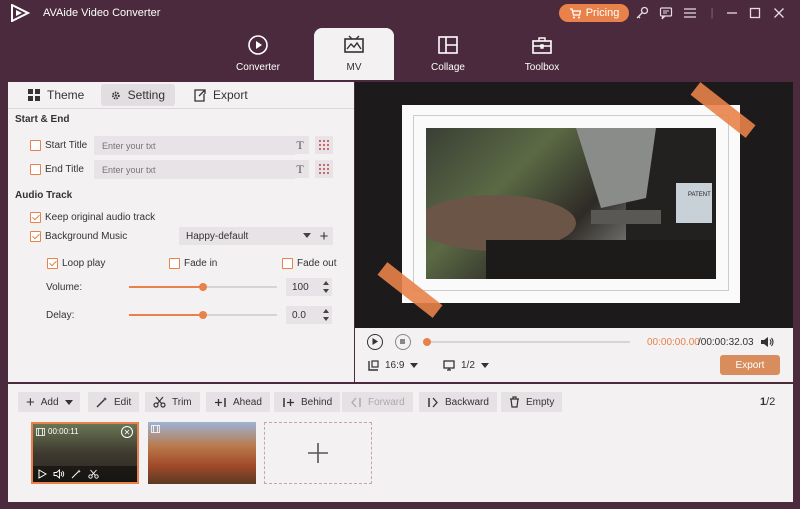 This screenshot has height=509, width=800. I want to click on add-music-button: +, so click(324, 236).